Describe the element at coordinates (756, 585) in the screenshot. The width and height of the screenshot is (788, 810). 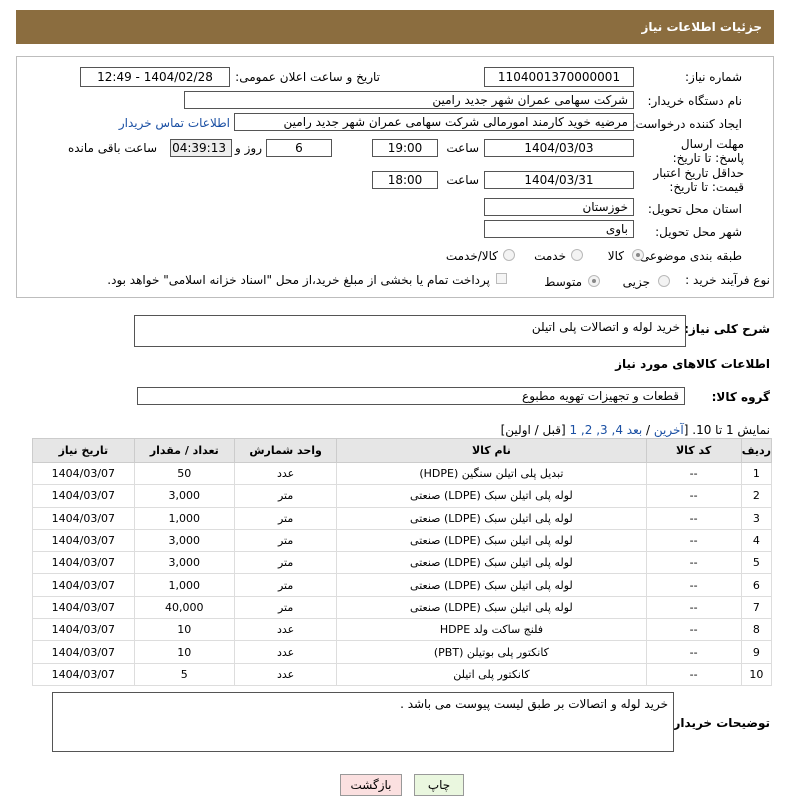
I see `cell-row: 6` at that location.